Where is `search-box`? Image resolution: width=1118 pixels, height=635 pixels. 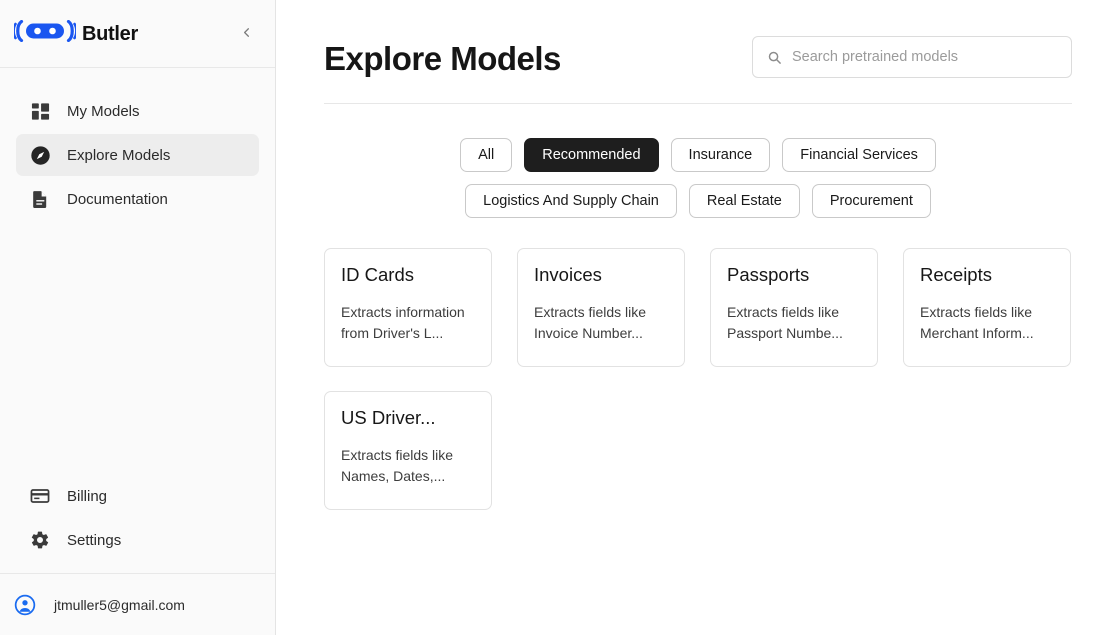
search-box is located at coordinates (912, 57).